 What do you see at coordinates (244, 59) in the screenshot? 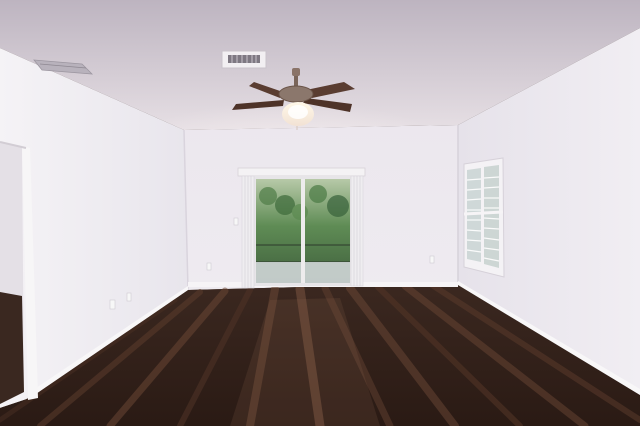
I see `air-vent-ceiling` at bounding box center [244, 59].